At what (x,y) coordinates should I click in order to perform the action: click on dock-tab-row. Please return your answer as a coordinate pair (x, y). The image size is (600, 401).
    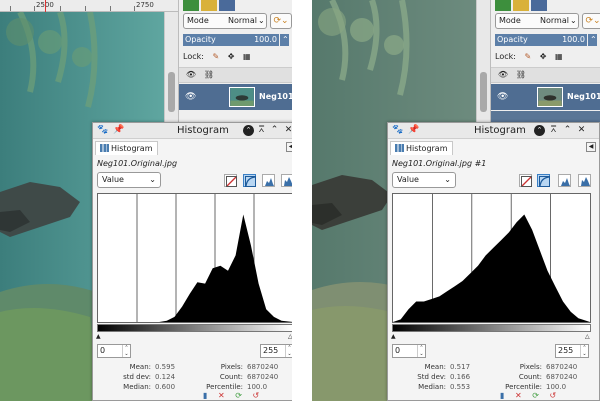
    Looking at the image, I should click on (235, 6).